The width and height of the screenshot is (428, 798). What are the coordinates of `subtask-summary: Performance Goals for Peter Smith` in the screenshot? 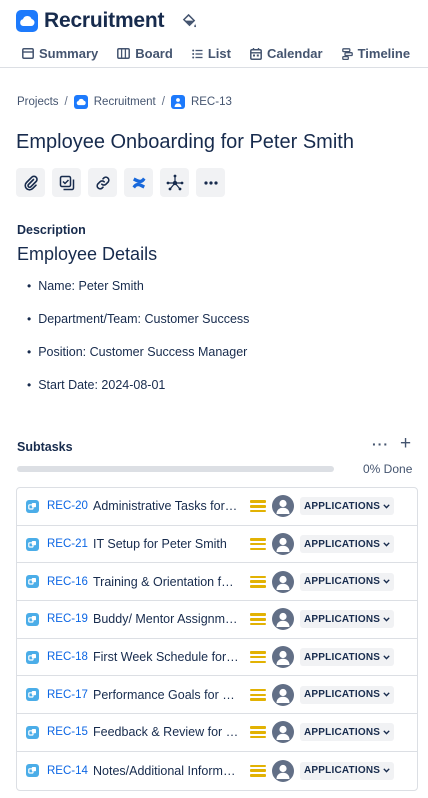 It's located at (166, 695).